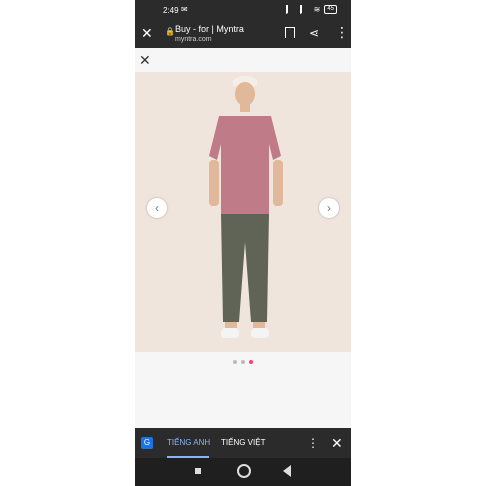  Describe the element at coordinates (290, 32) in the screenshot. I see `bookmark-icon` at that location.